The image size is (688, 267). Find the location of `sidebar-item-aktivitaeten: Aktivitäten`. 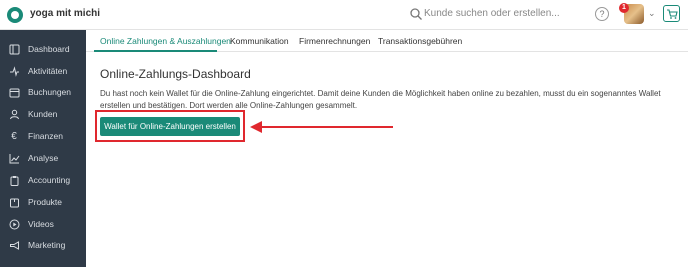

sidebar-item-aktivitaeten: Aktivitäten is located at coordinates (43, 71).